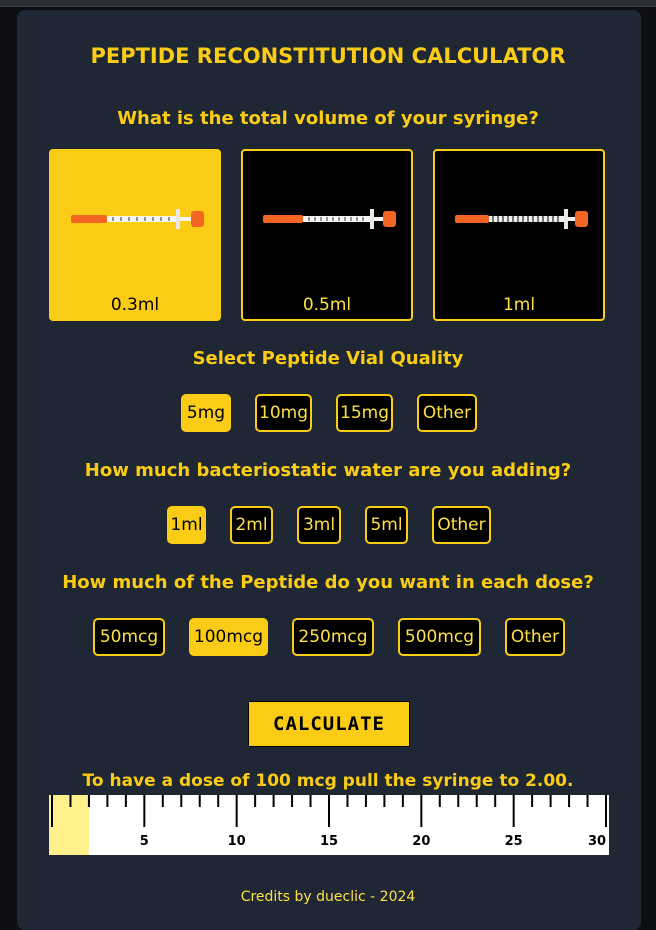 The image size is (656, 930). I want to click on dose-option-50mcg: 50mcg, so click(129, 637).